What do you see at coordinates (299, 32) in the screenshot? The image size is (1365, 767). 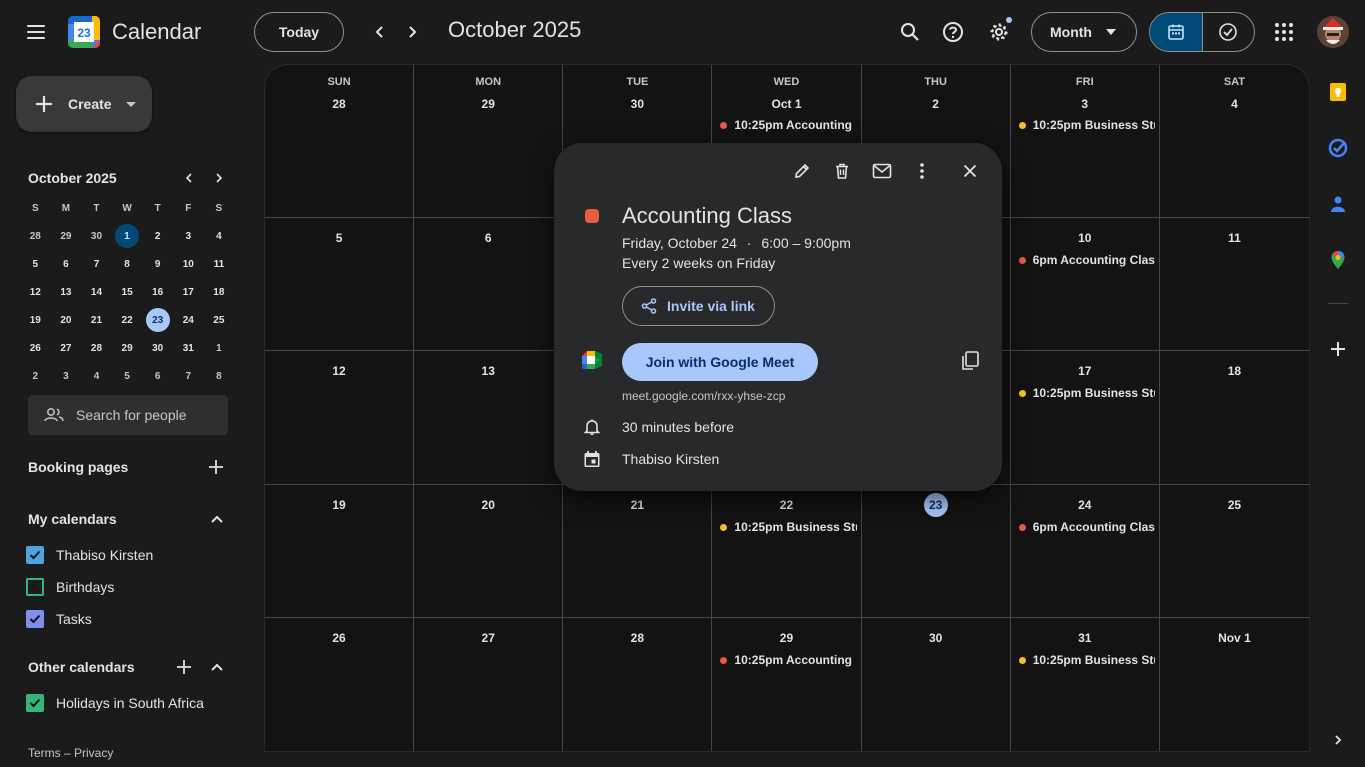 I see `today-button: Today` at bounding box center [299, 32].